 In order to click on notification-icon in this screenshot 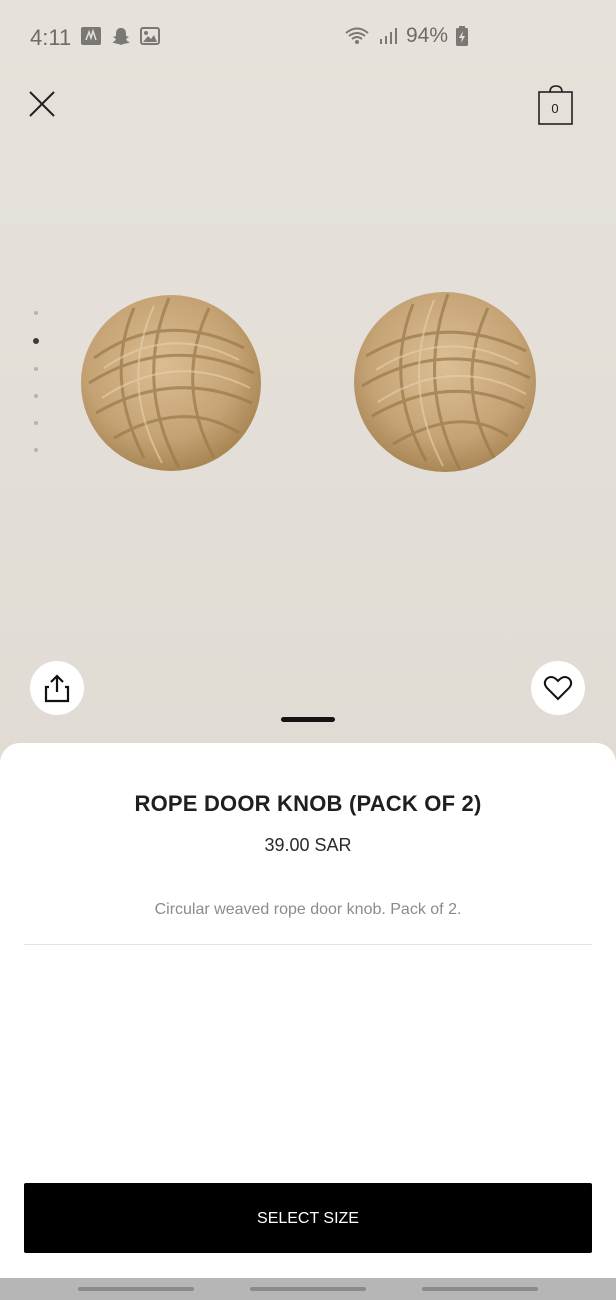, I will do `click(91, 36)`.